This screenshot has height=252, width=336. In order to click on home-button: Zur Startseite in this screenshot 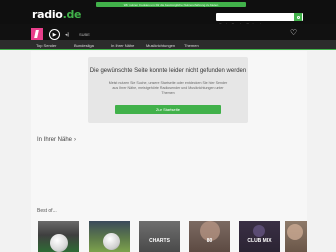, I will do `click(168, 109)`.